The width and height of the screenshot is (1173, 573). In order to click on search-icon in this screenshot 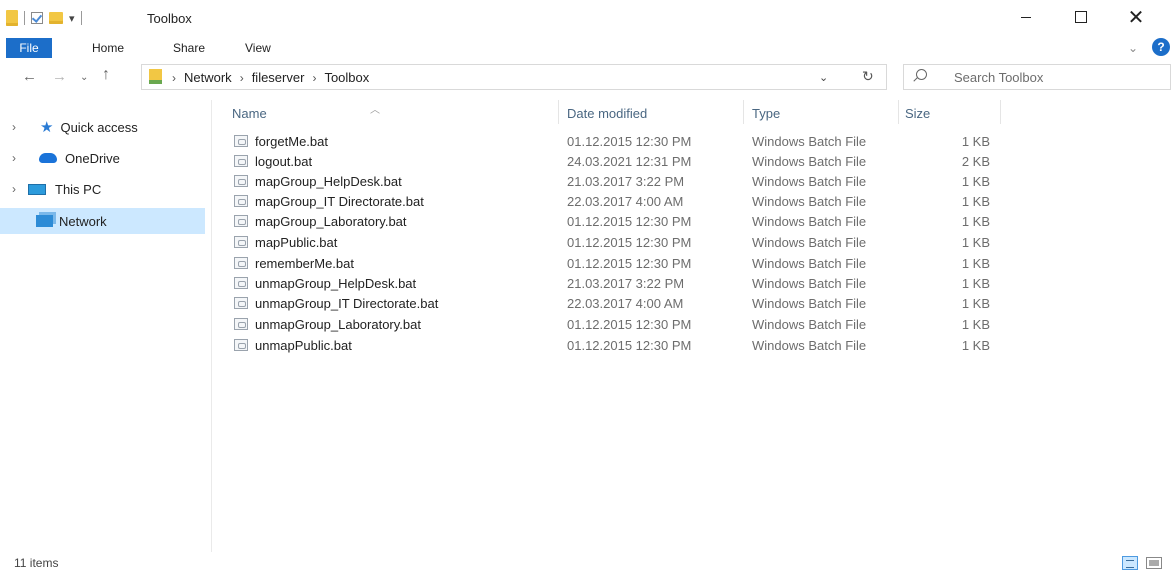, I will do `click(921, 74)`.